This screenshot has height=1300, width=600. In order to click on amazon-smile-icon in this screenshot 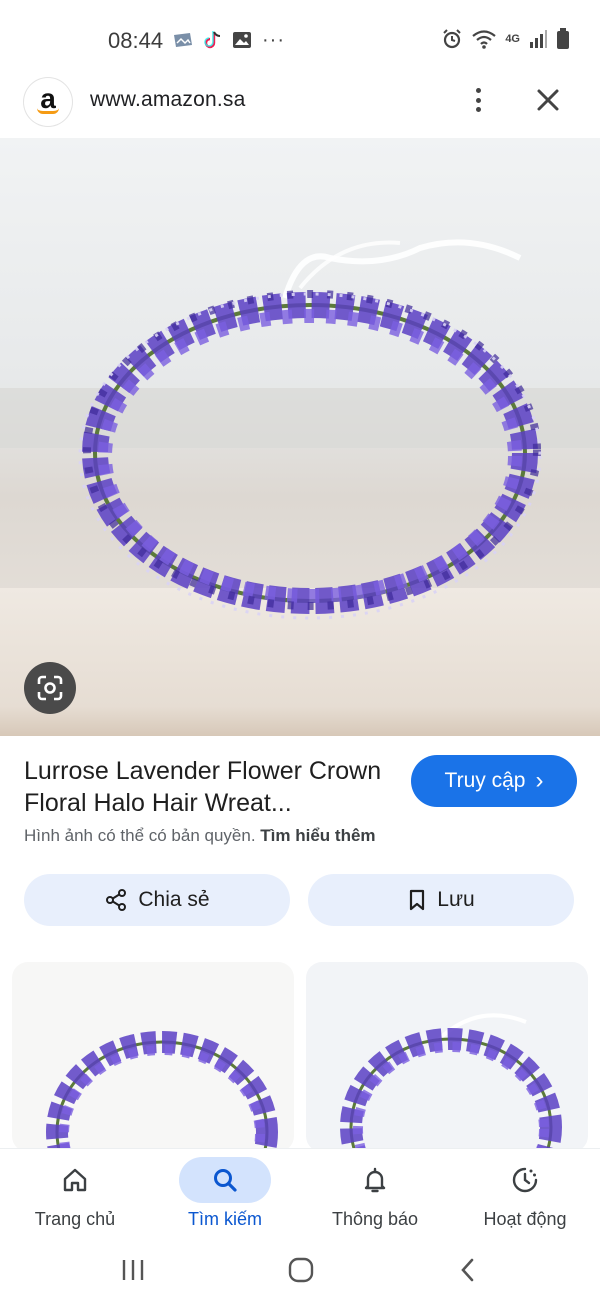, I will do `click(48, 111)`.